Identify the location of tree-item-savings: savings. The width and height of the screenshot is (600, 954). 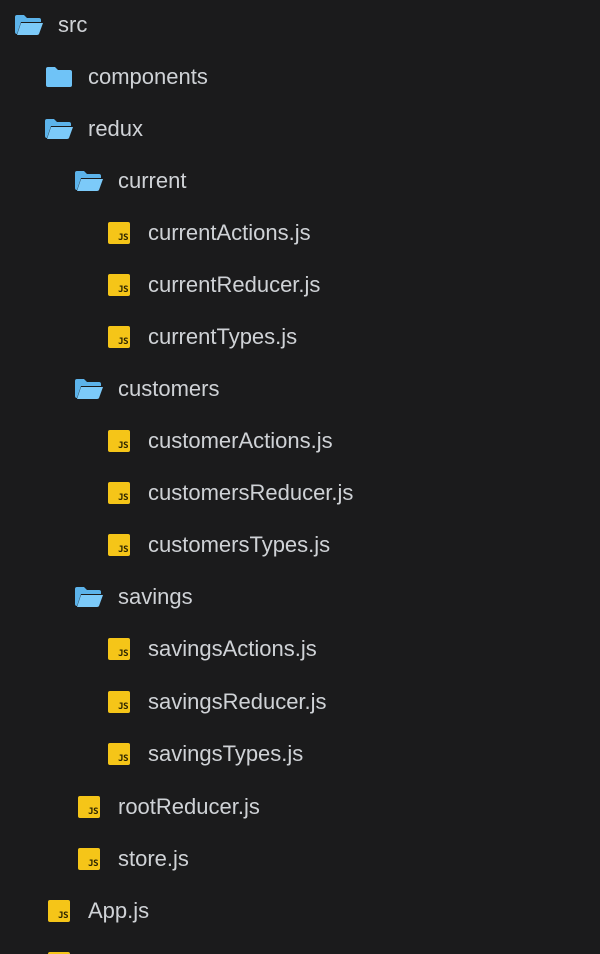
(300, 597).